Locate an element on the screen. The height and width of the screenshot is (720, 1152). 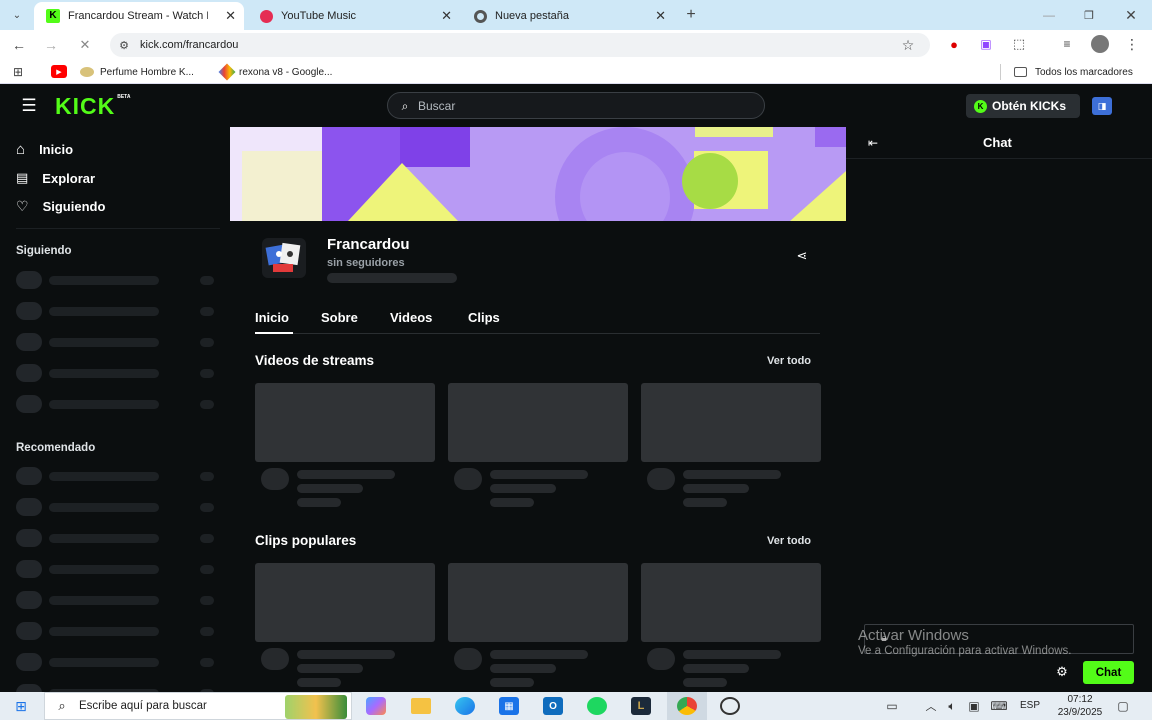
tab-clips: Clips is located at coordinates (484, 317).